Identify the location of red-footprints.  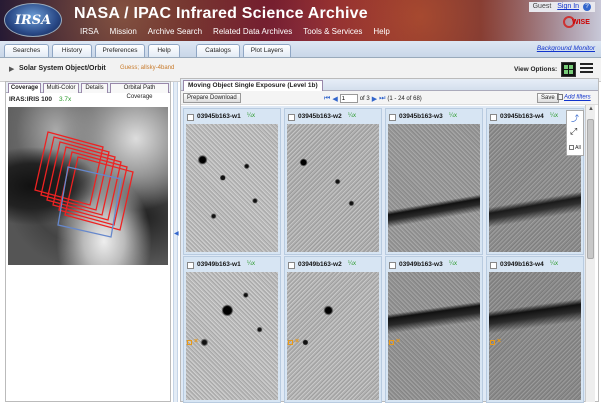
(84, 181).